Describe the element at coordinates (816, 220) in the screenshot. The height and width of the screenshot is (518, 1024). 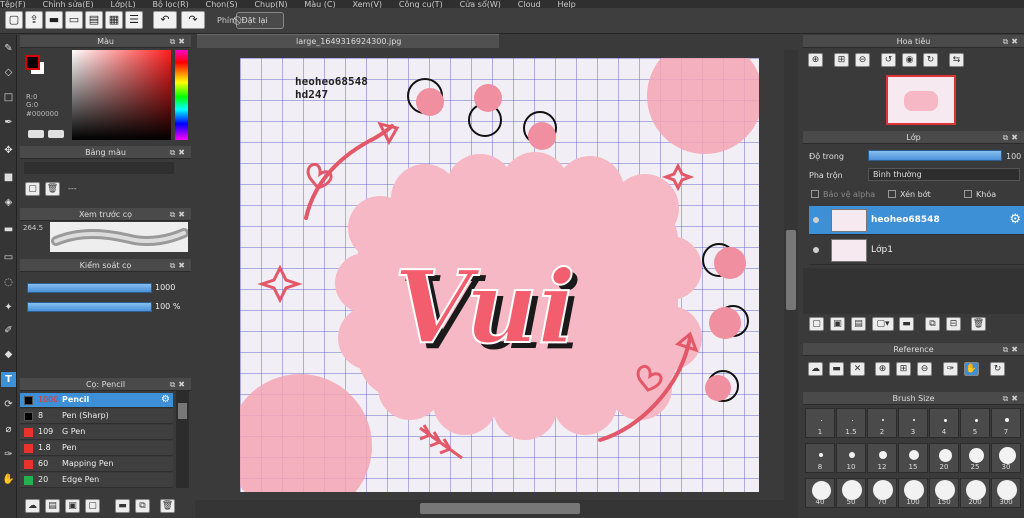
I see `visibility-eye-icon` at that location.